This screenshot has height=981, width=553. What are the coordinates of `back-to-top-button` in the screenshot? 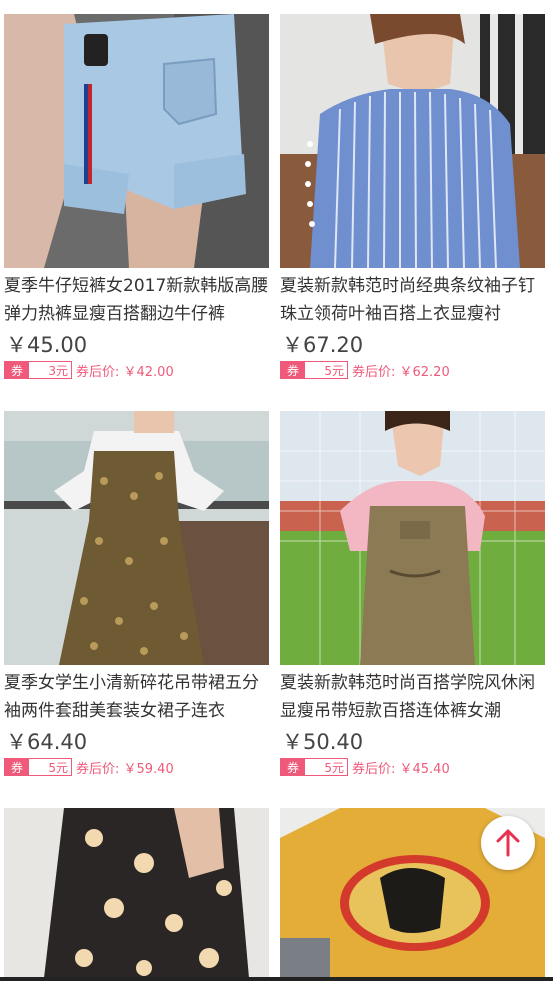 It's located at (508, 843).